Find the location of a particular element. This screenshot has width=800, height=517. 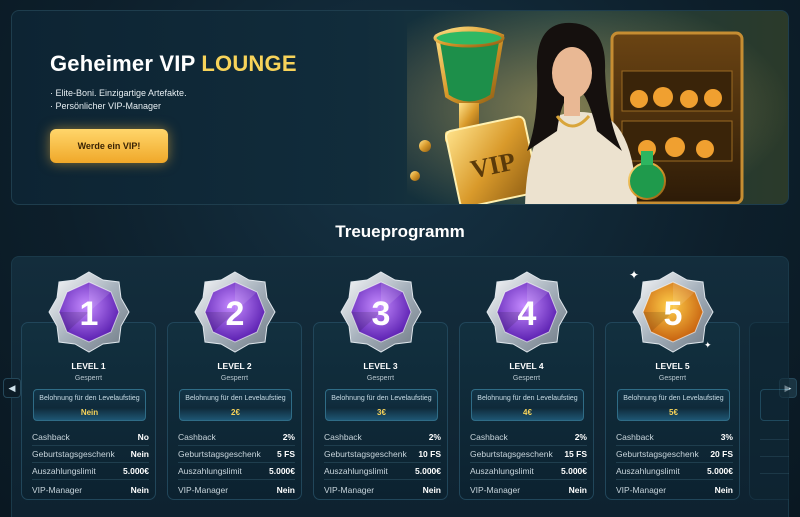

reward-value: Nein is located at coordinates (89, 412).